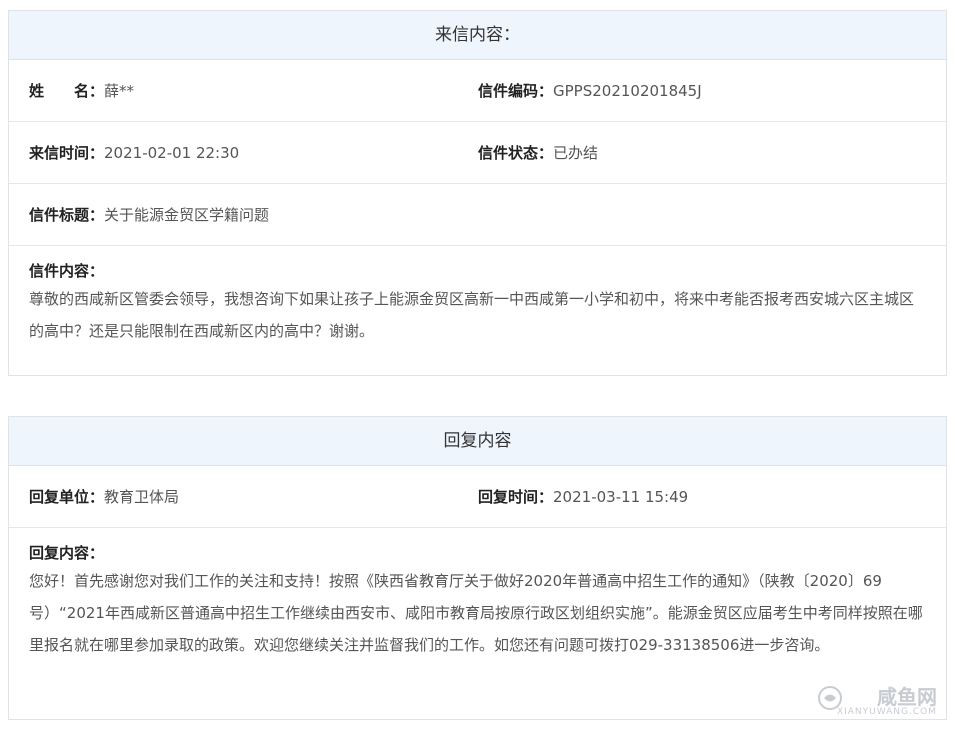 Image resolution: width=955 pixels, height=729 pixels. I want to click on reply-row-unit-time: 回复单位：教育卫体局 回复时间：2021-03-11 15:49, so click(477, 497).